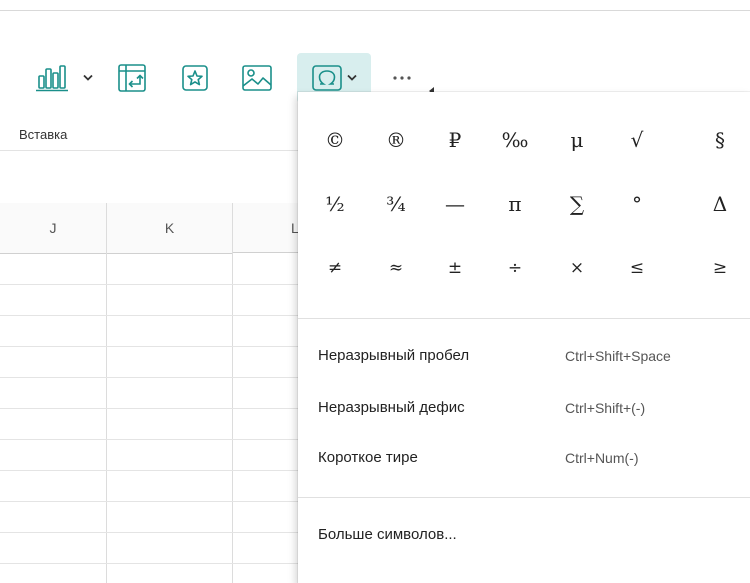  Describe the element at coordinates (391, 407) in the screenshot. I see `menu-item-label: Неразрывный дефис` at that location.